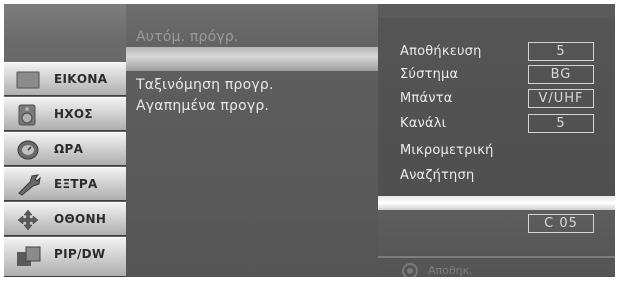  I want to click on channel-readout-field: C 05, so click(561, 223).